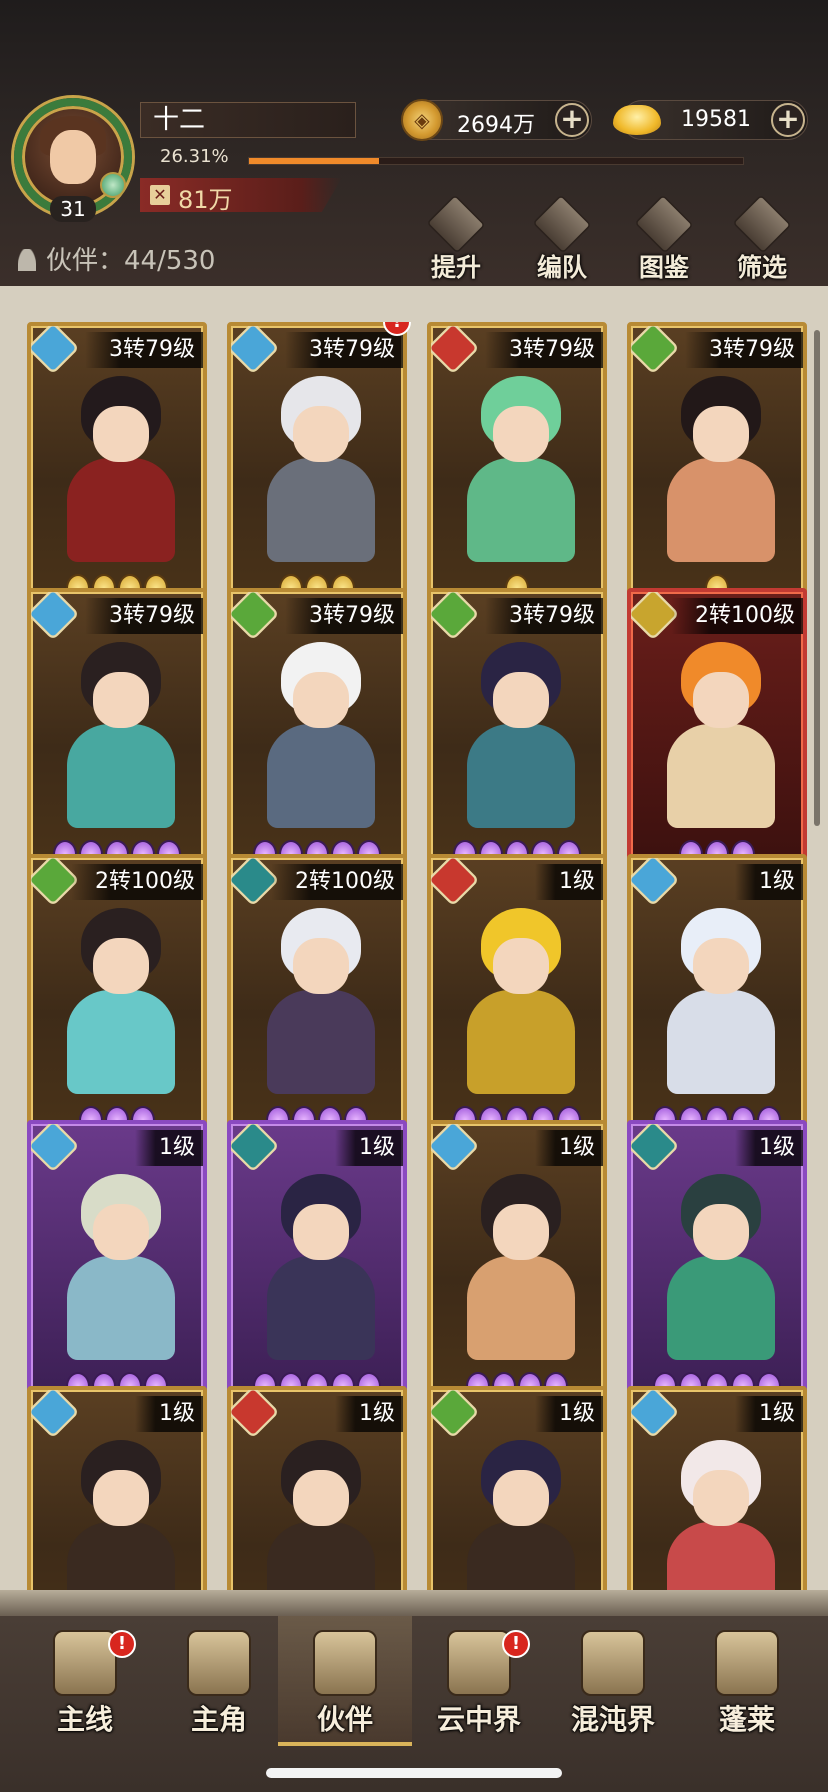 The image size is (828, 1792). What do you see at coordinates (562, 224) in the screenshot?
I see `formation-flag-icon` at bounding box center [562, 224].